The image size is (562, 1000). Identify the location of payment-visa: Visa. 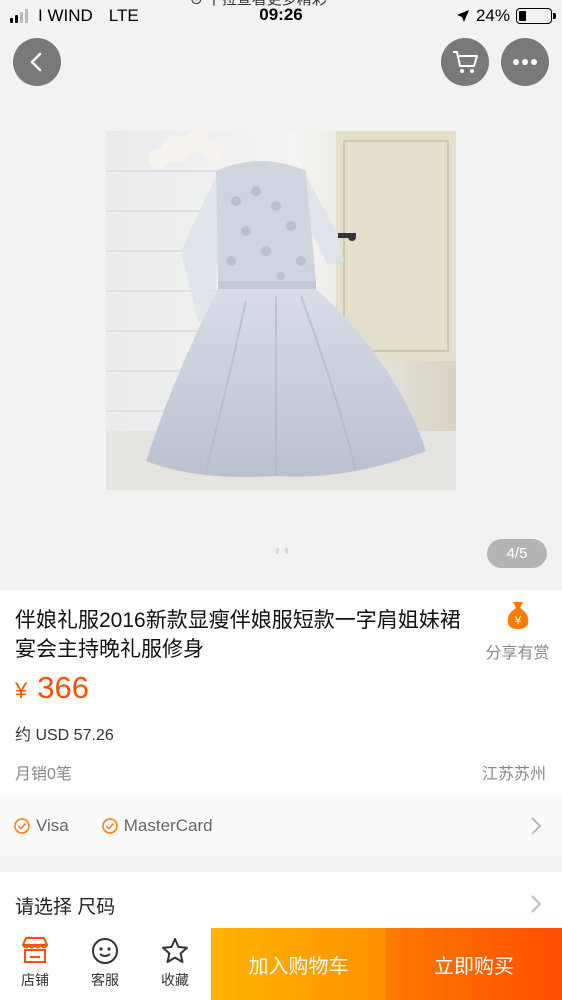
(41, 826).